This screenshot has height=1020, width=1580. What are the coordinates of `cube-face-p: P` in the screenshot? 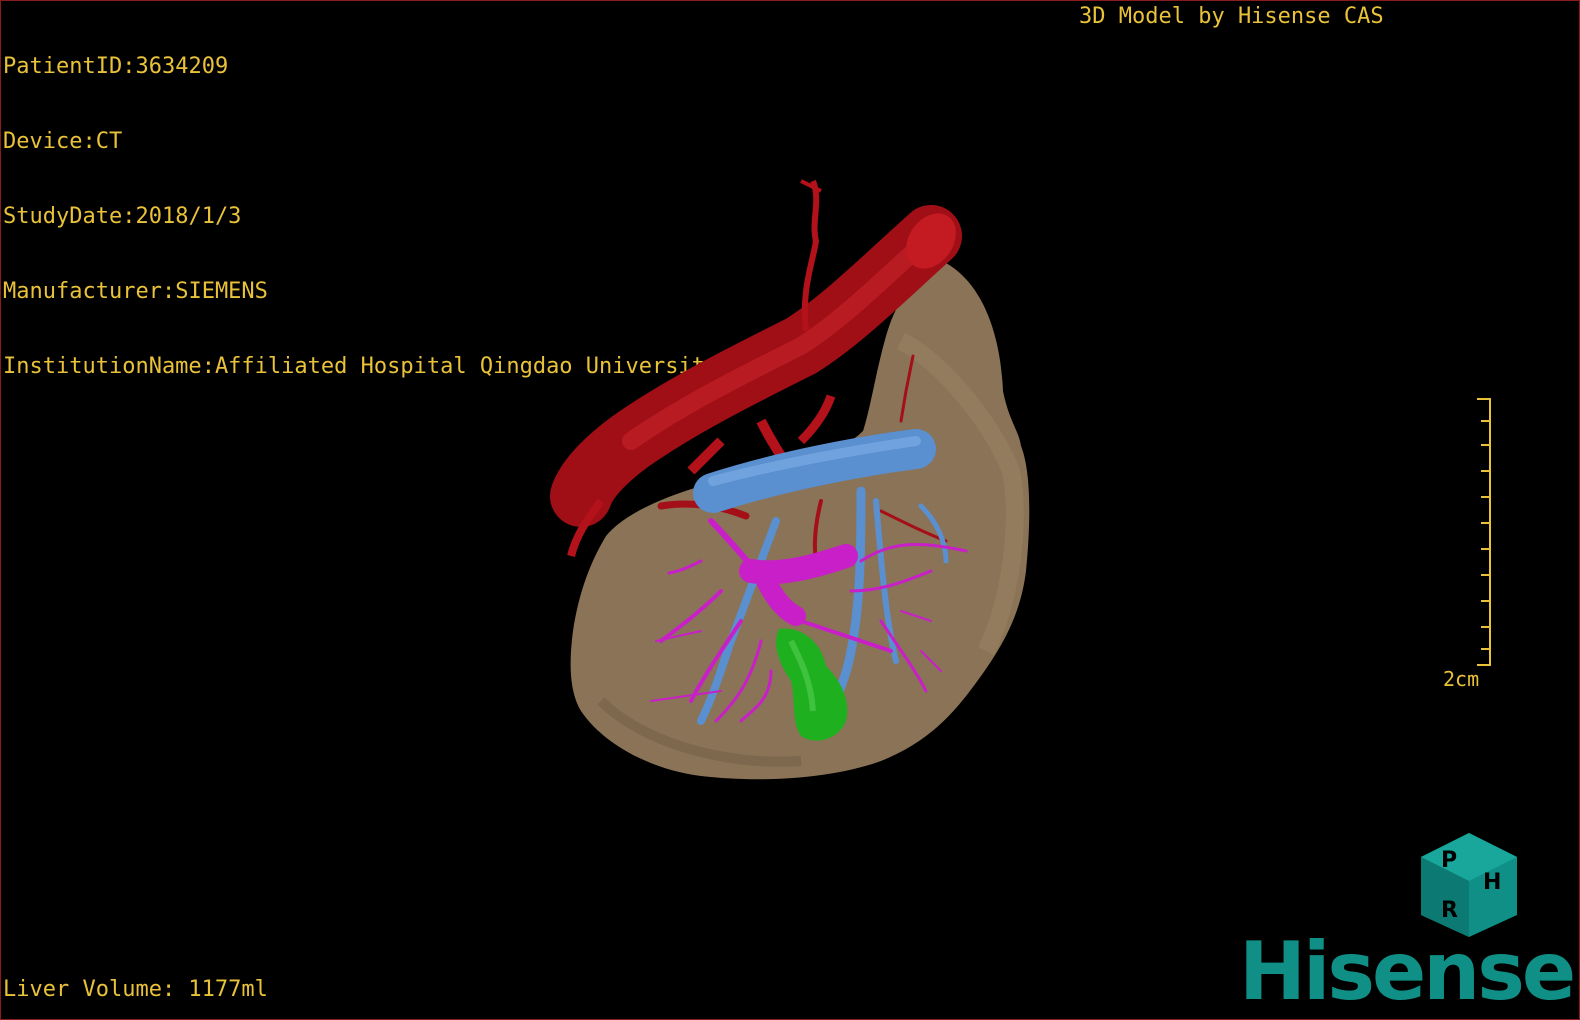 It's located at (1449, 860).